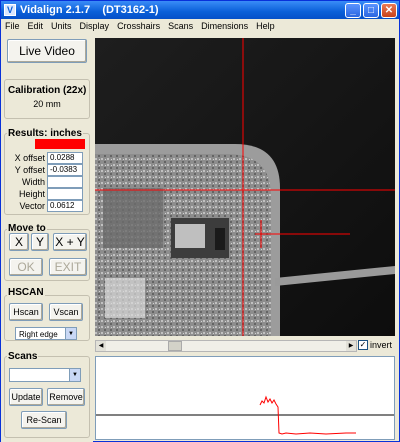 The image size is (400, 442). Describe the element at coordinates (12, 26) in the screenshot. I see `menu-file: File` at that location.